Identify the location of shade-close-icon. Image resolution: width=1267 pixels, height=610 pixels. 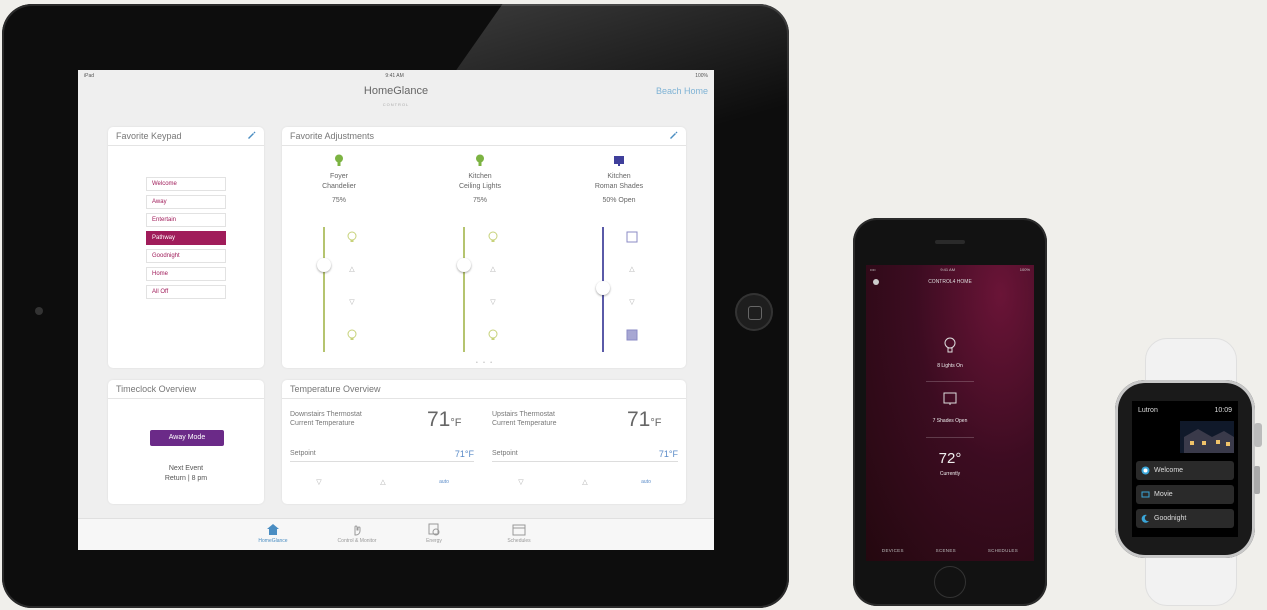
(632, 335).